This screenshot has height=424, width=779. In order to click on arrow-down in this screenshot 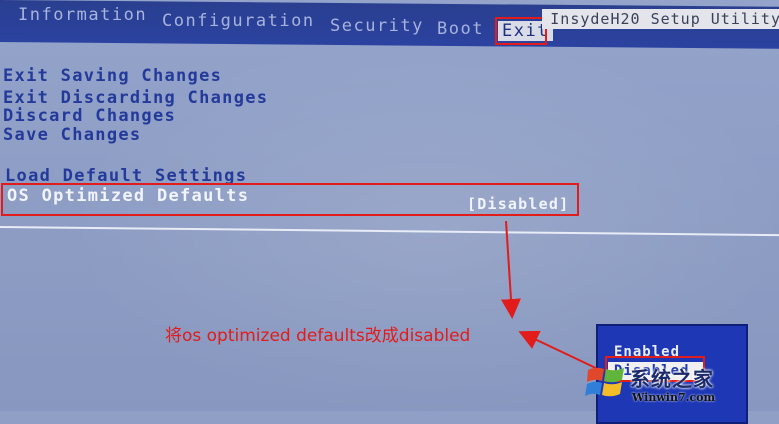, I will do `click(511, 269)`.